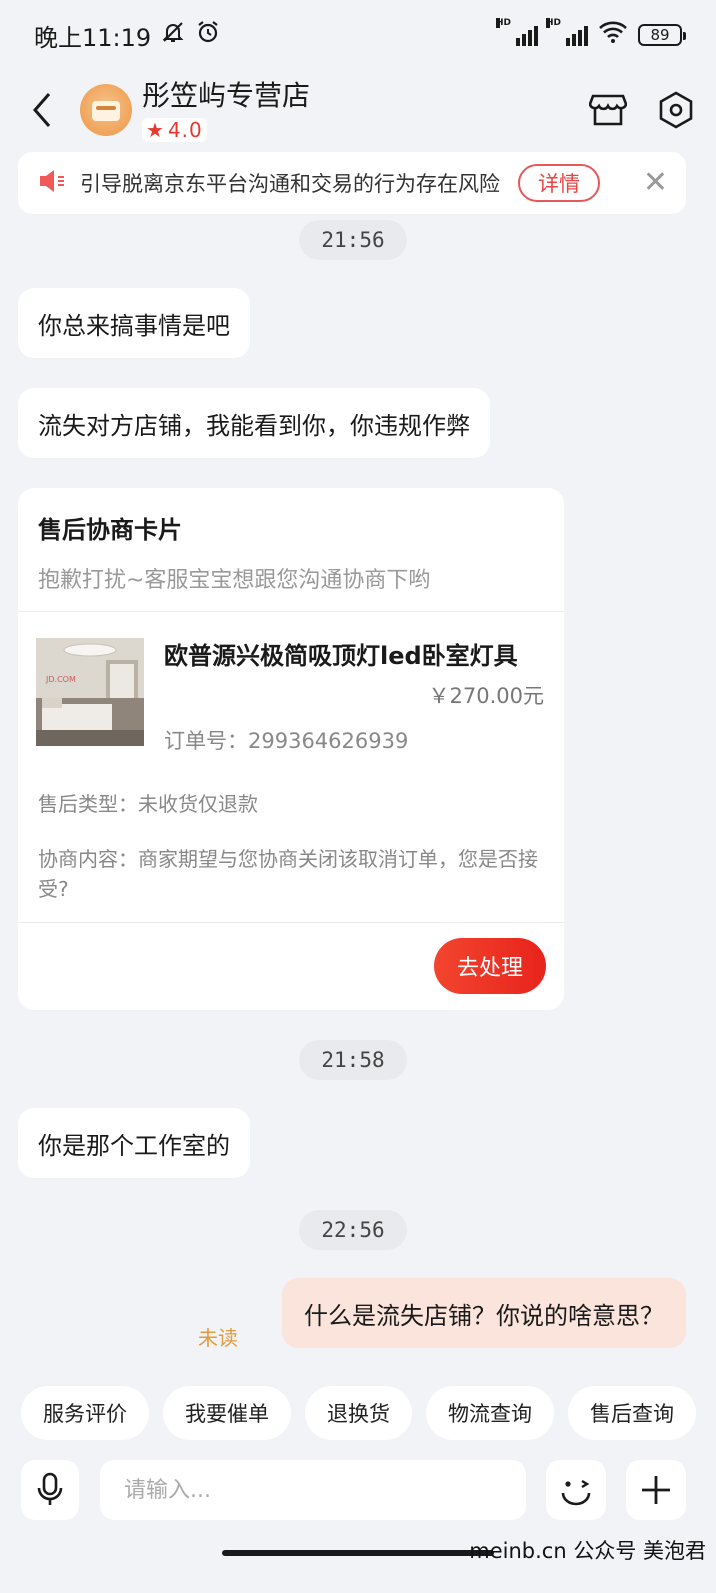  Describe the element at coordinates (613, 35) in the screenshot. I see `wifi-icon` at that location.